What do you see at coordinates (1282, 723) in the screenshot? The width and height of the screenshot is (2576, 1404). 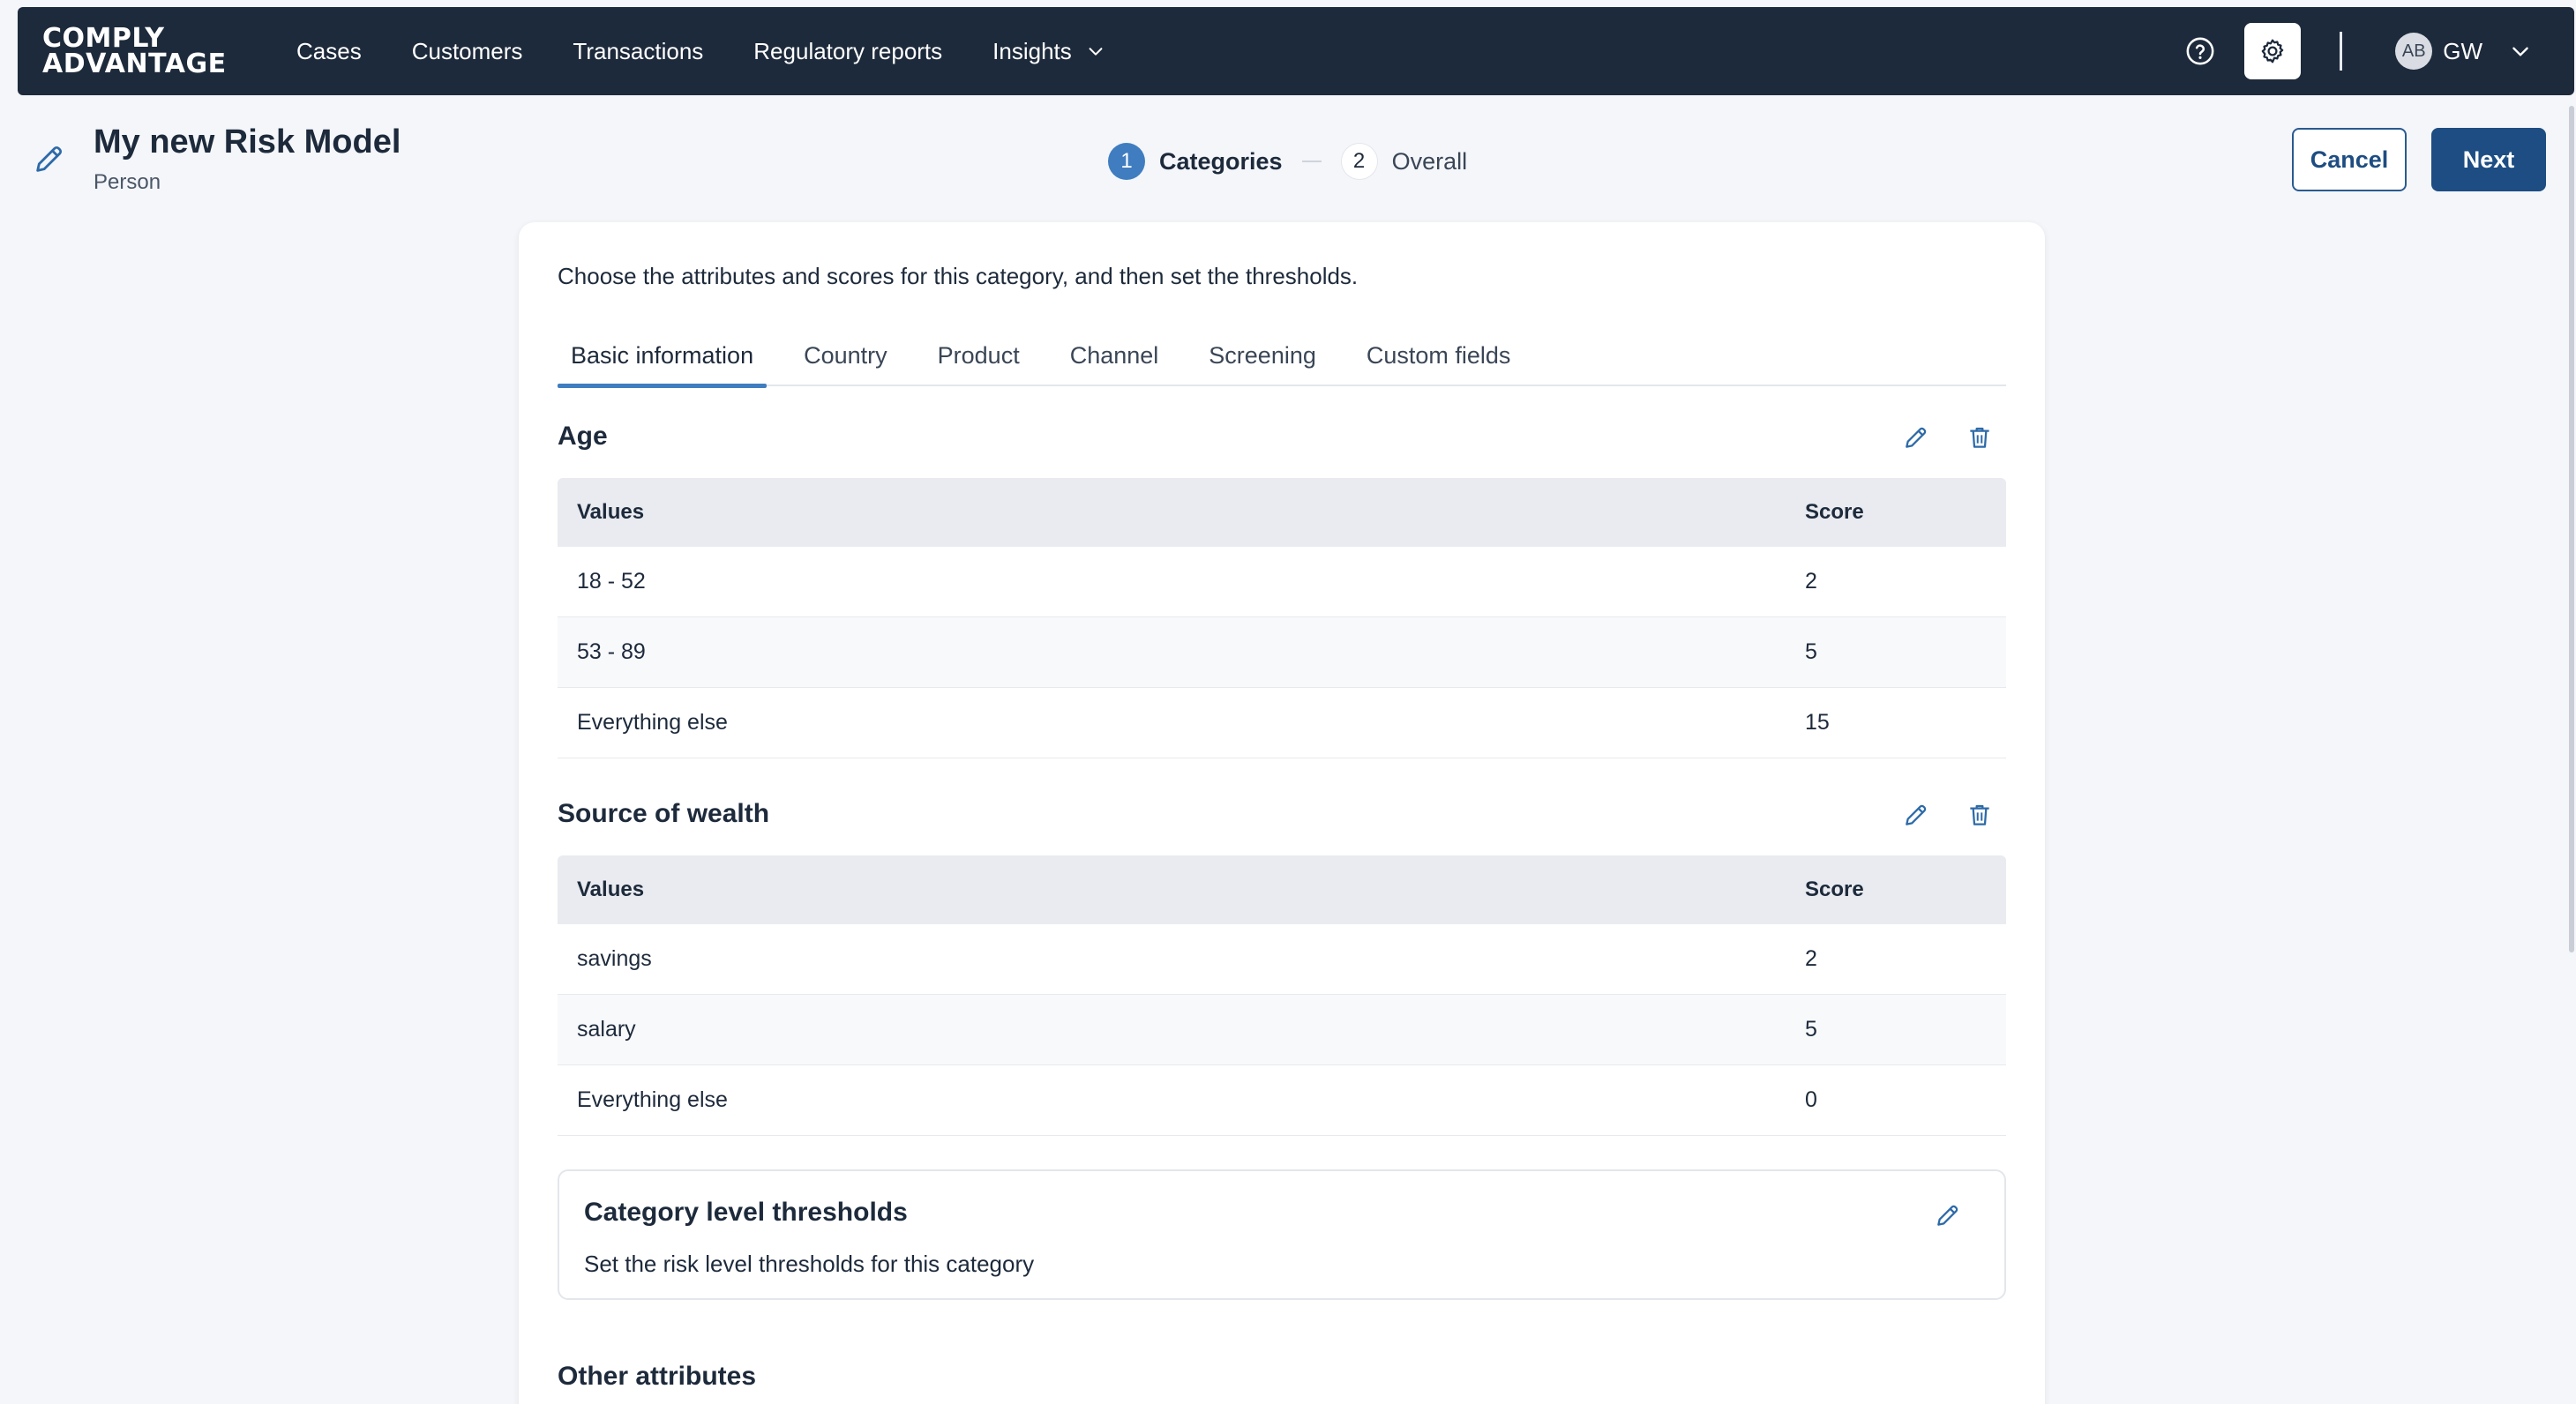 I see `table-row: Everything else 15` at bounding box center [1282, 723].